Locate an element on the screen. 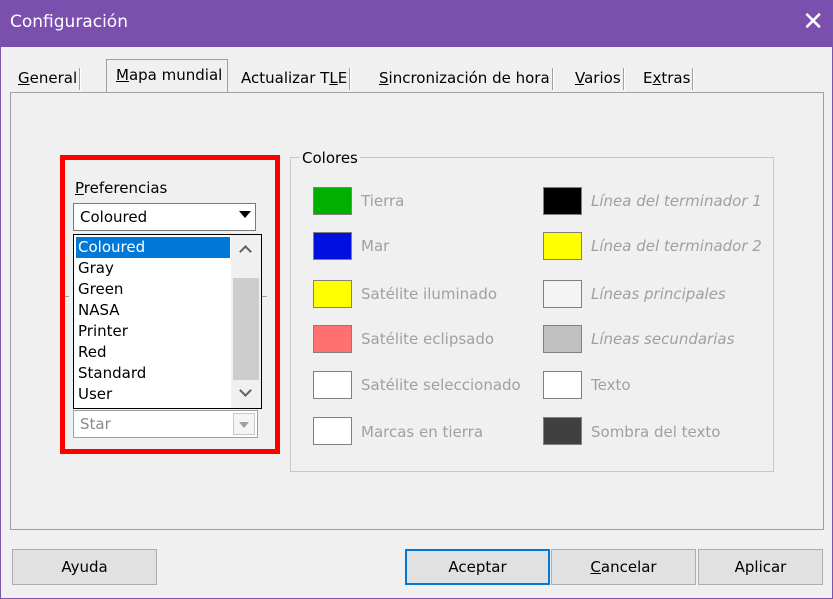 Image resolution: width=833 pixels, height=599 pixels. help-button: Ayuda is located at coordinates (84, 567).